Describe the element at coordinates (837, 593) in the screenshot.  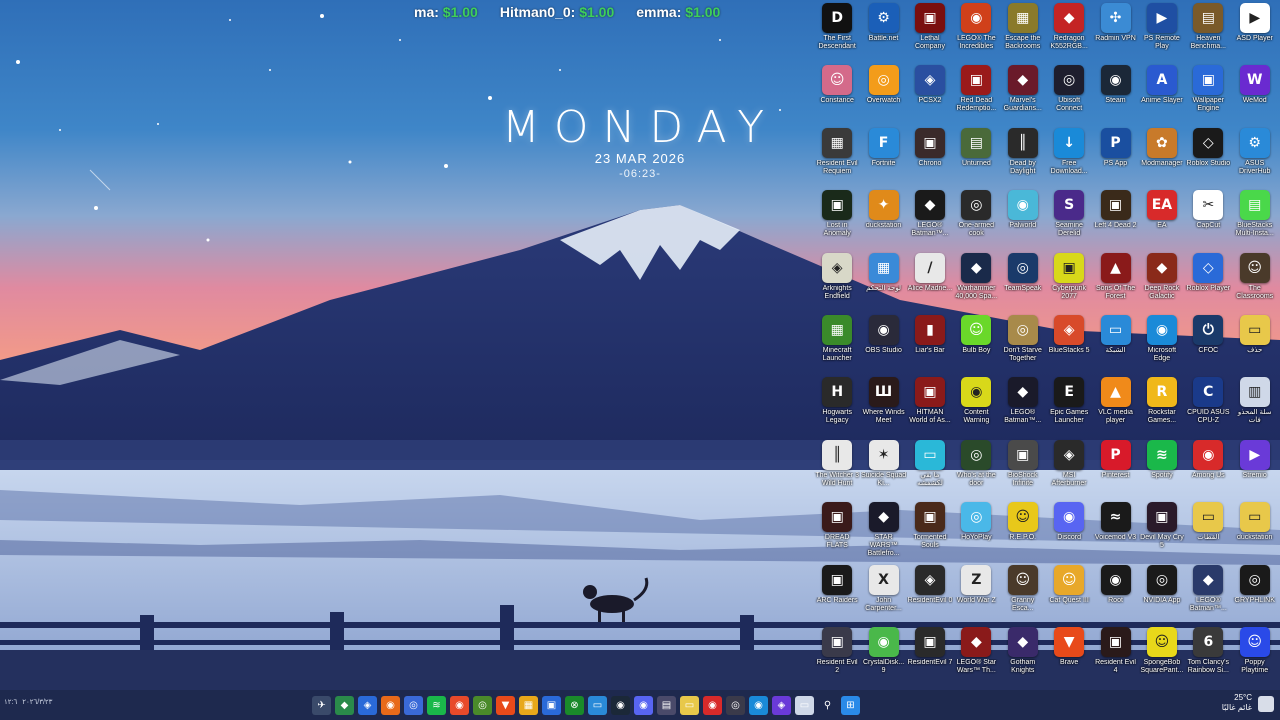
I see `desktop-shortcut: ▣ ARC Raiders` at that location.